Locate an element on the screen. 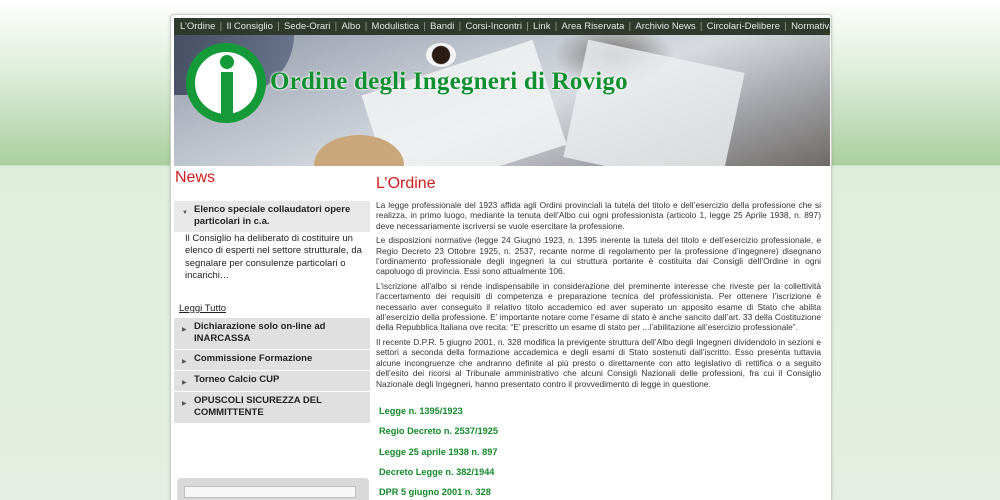 The image size is (1000, 500). banner-photo-paper is located at coordinates (654, 102).